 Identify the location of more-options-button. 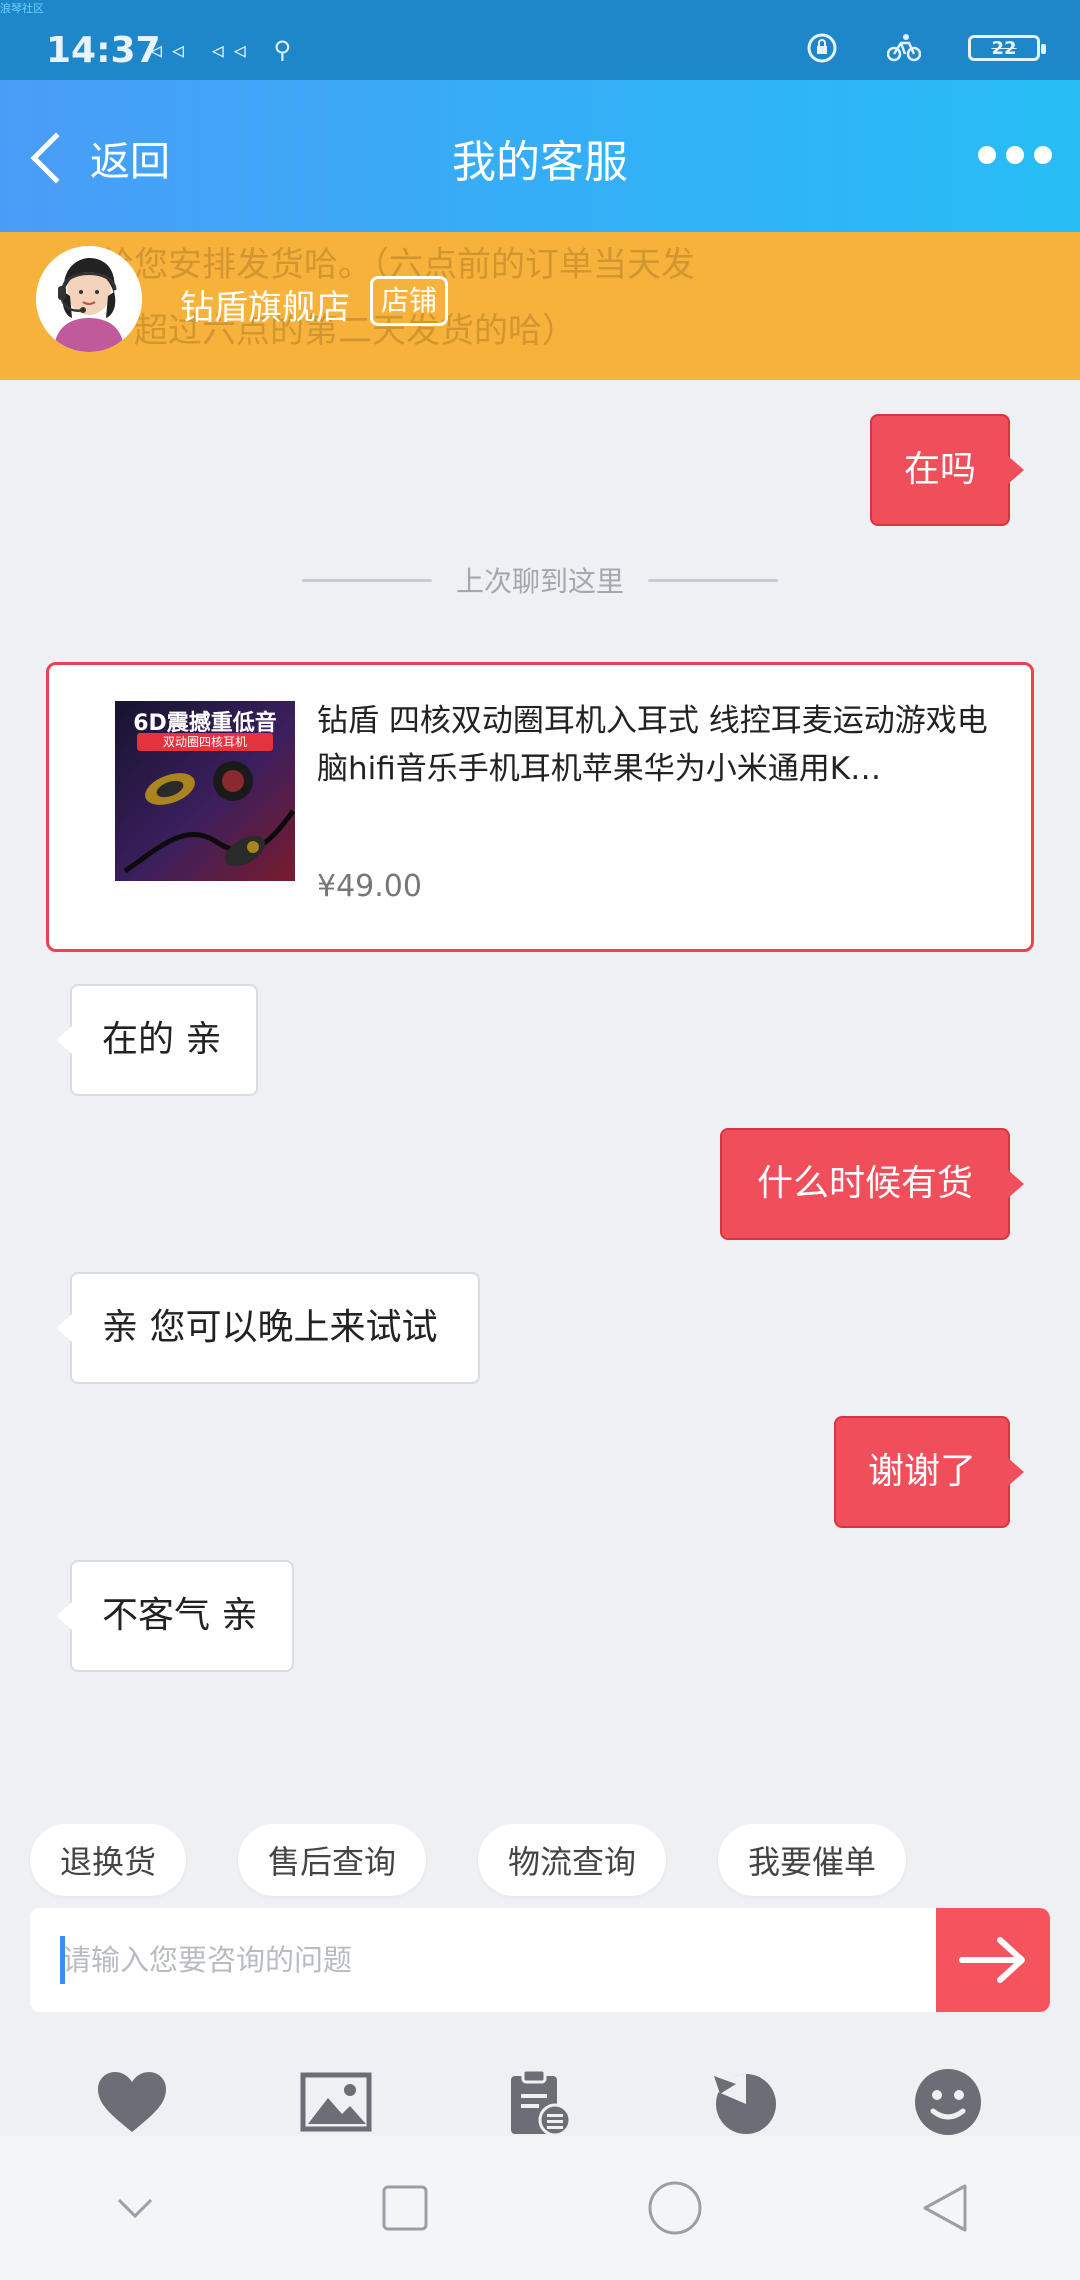
(1015, 155).